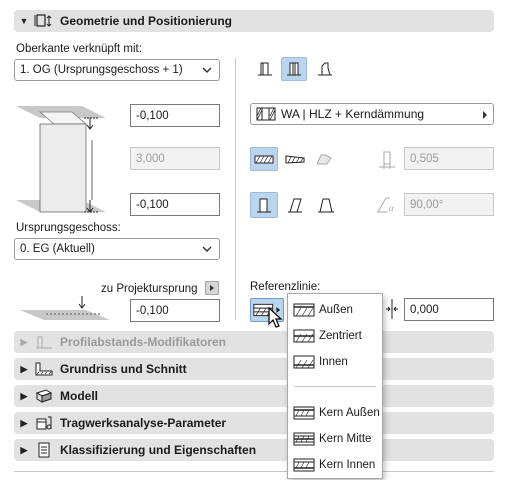 The height and width of the screenshot is (480, 510). Describe the element at coordinates (254, 396) in the screenshot. I see `model-section-header: ▶ Modell` at that location.